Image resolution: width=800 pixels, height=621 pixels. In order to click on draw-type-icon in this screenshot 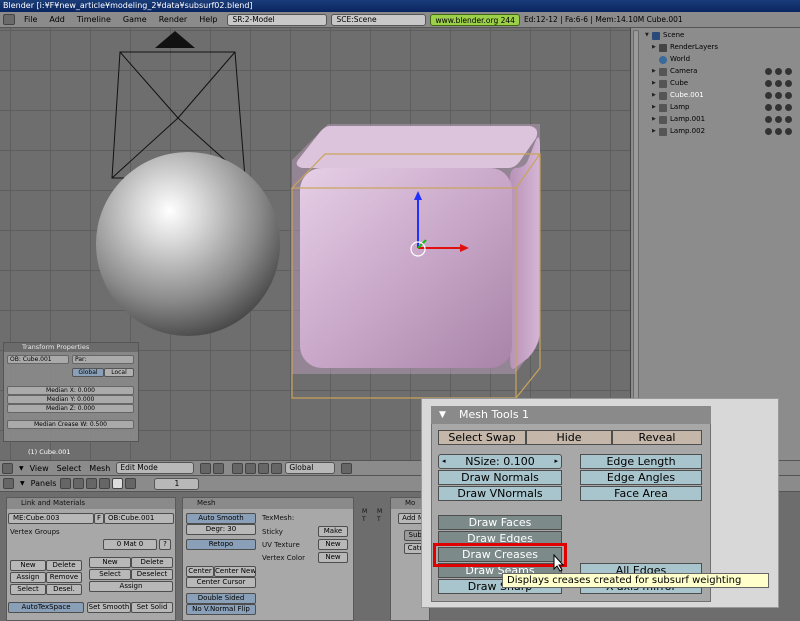, I will do `click(206, 468)`.